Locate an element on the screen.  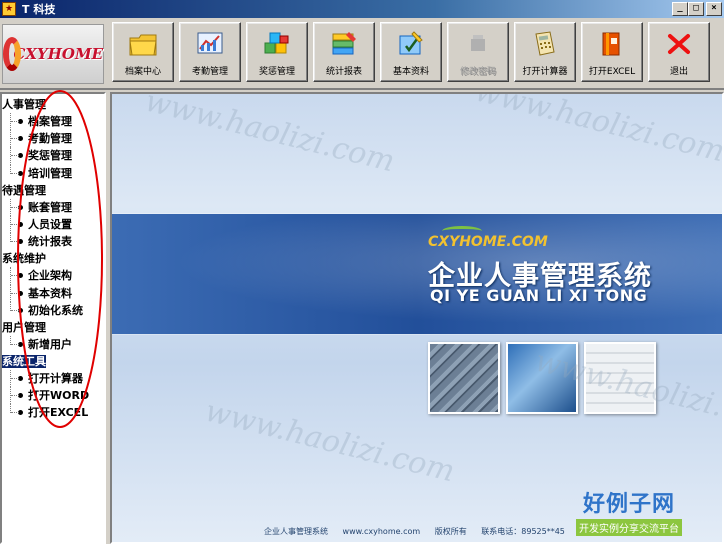
open-excel-button: 打开EXCEL is located at coordinates (612, 52).